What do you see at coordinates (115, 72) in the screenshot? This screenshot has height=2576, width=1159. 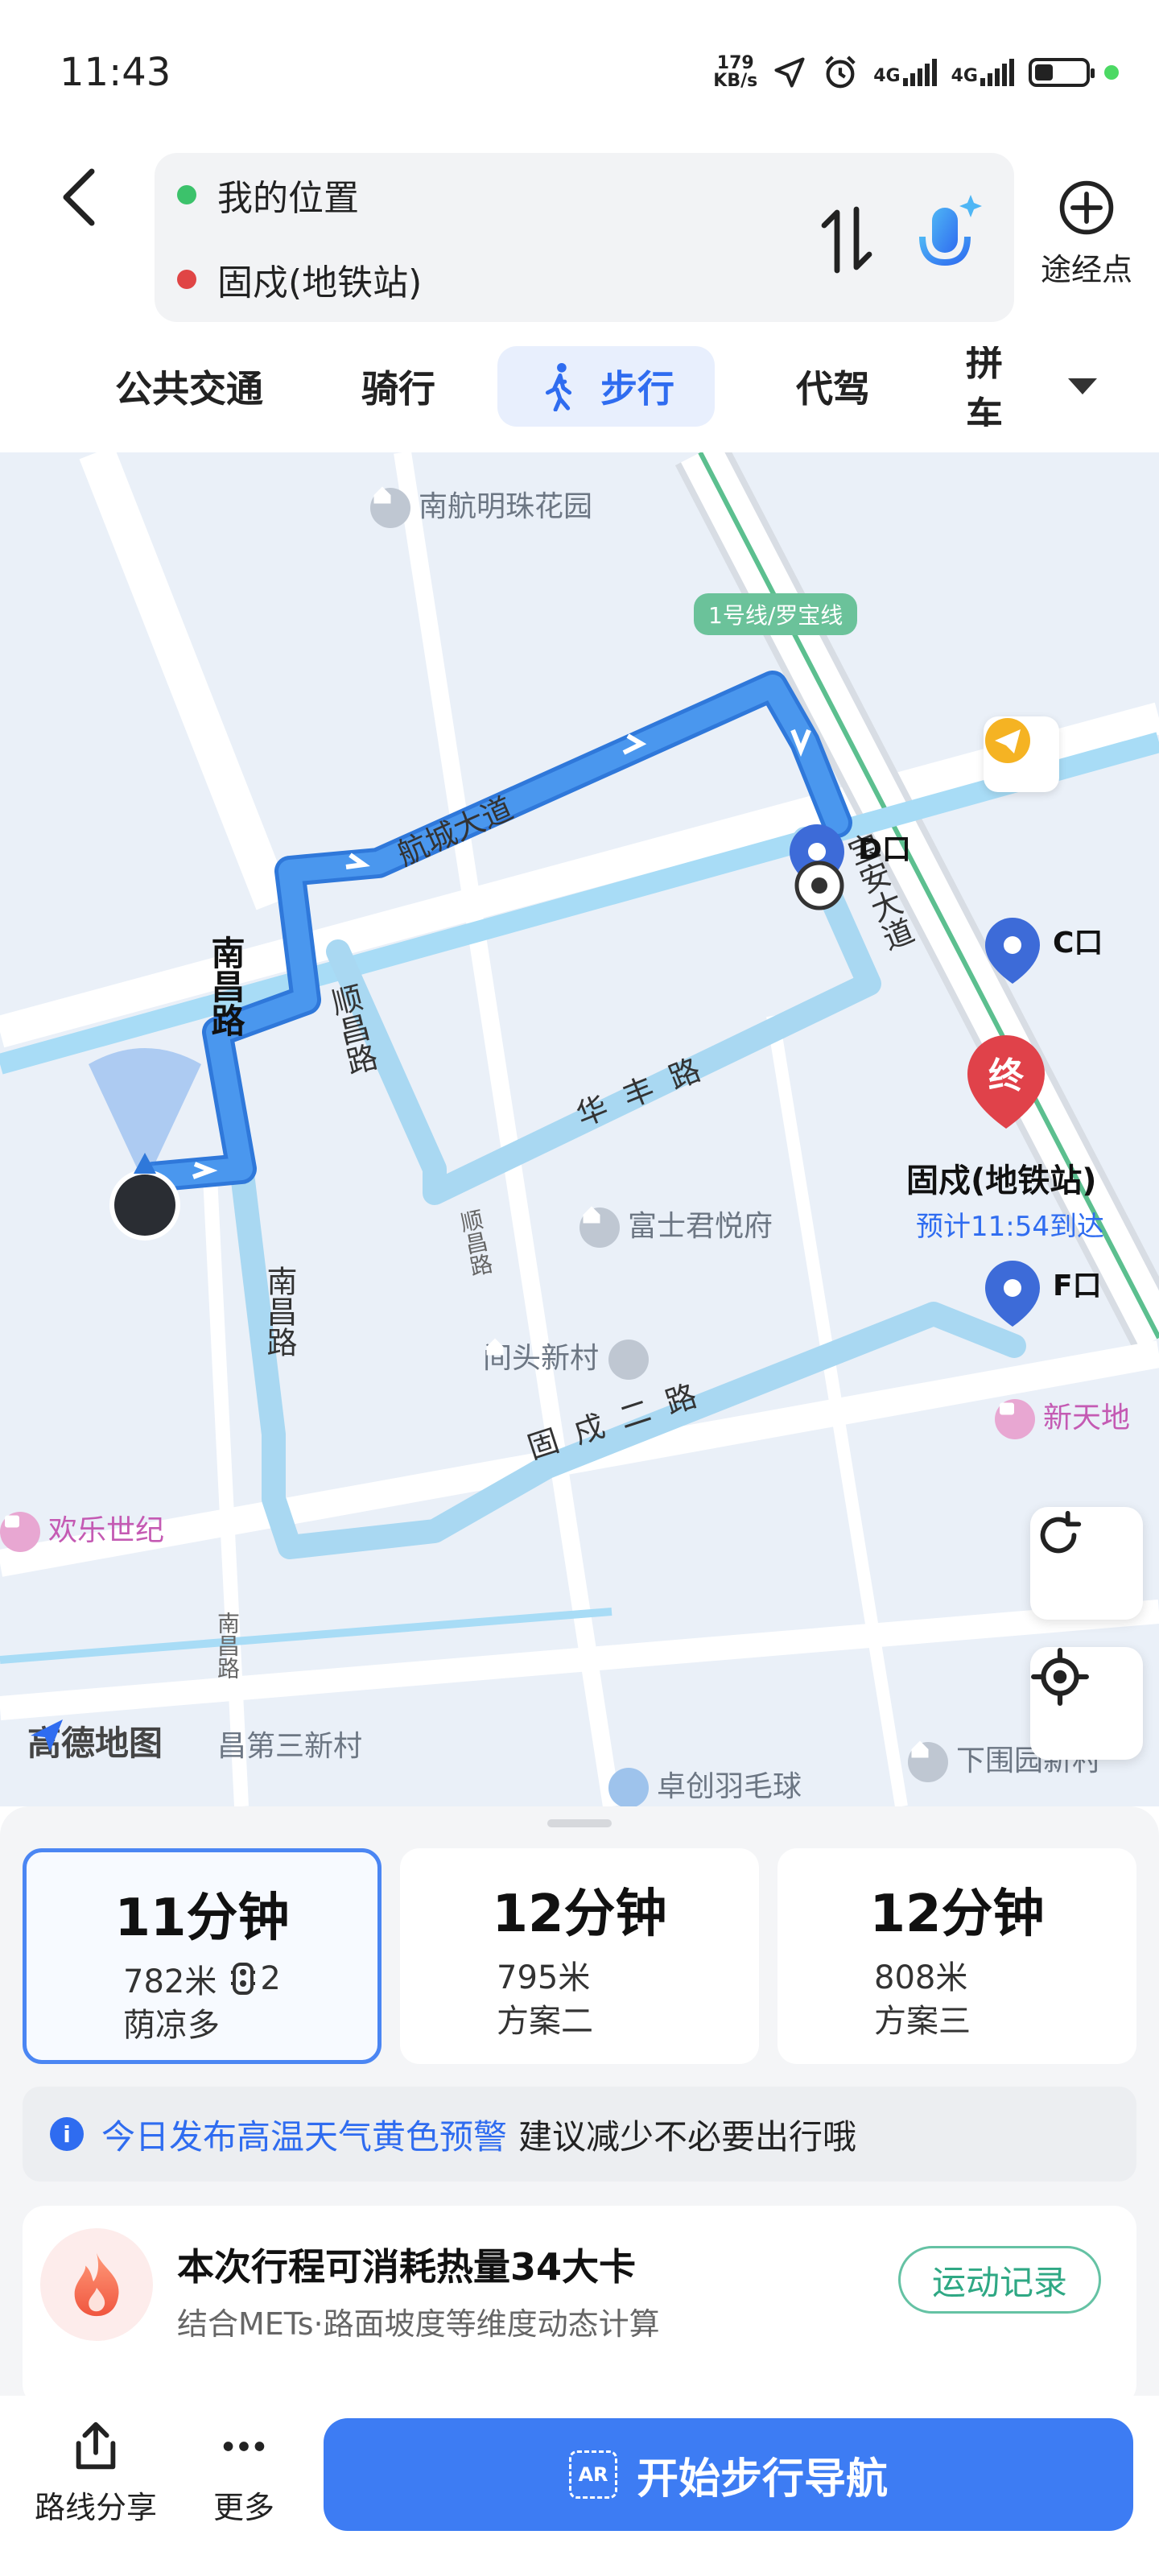 I see `status-time: 11:43` at bounding box center [115, 72].